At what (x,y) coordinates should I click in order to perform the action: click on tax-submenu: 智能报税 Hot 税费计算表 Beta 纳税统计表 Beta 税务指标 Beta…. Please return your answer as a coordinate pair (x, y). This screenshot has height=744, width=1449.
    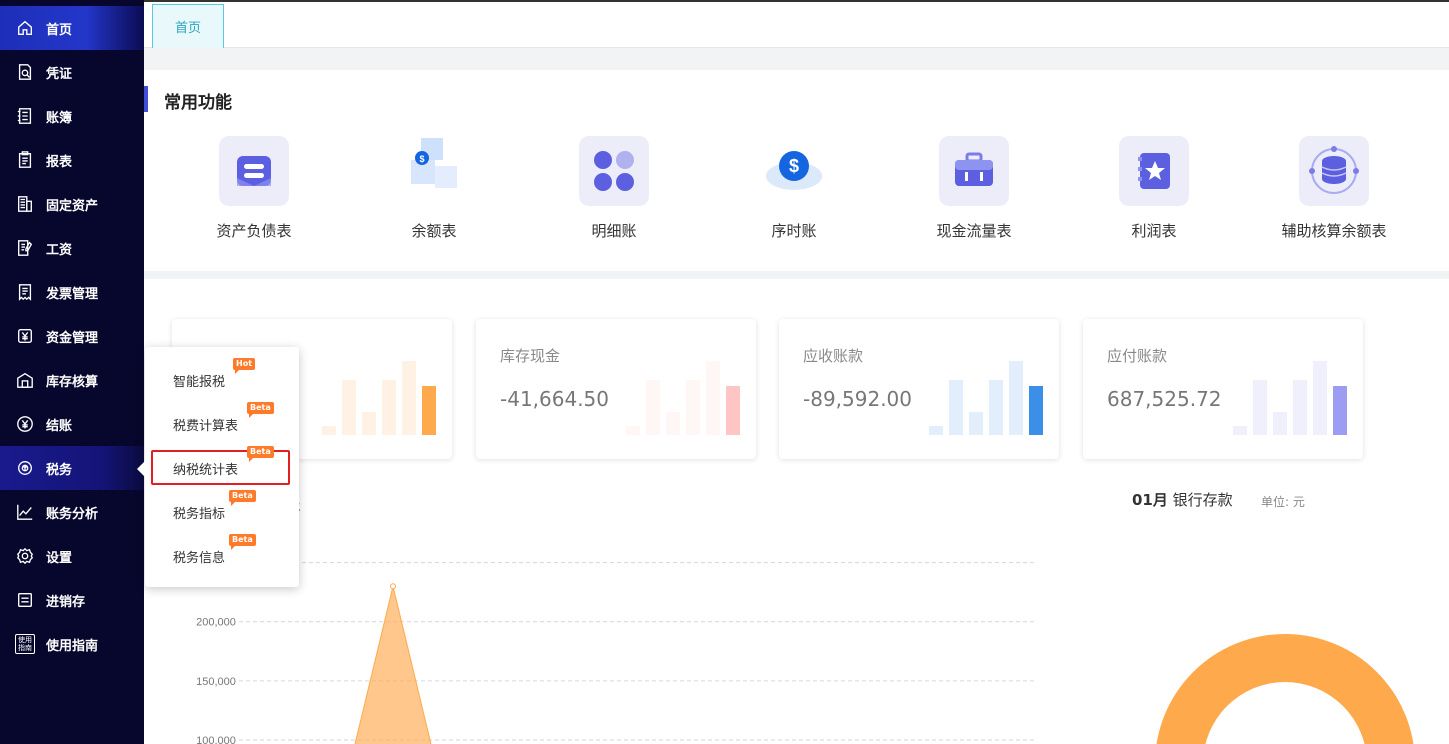
    Looking at the image, I should click on (218, 467).